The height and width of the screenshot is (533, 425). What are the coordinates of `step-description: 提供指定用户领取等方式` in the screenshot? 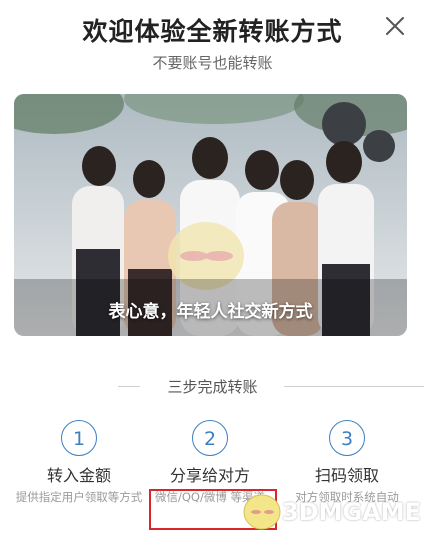 It's located at (79, 497).